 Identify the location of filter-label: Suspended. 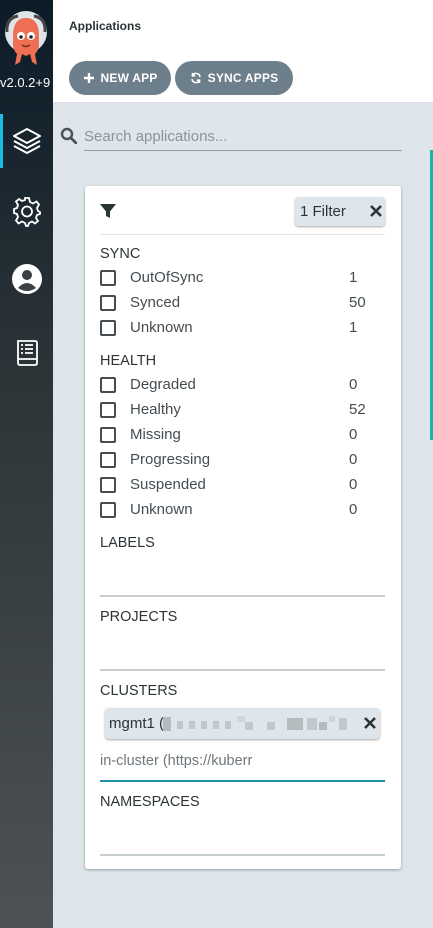
(168, 484).